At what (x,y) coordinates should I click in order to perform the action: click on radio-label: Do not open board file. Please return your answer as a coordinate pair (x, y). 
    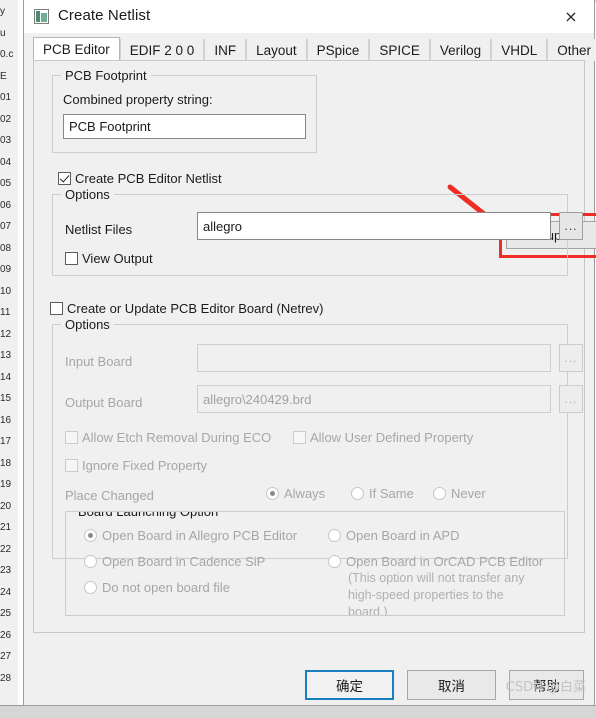
    Looking at the image, I should click on (166, 587).